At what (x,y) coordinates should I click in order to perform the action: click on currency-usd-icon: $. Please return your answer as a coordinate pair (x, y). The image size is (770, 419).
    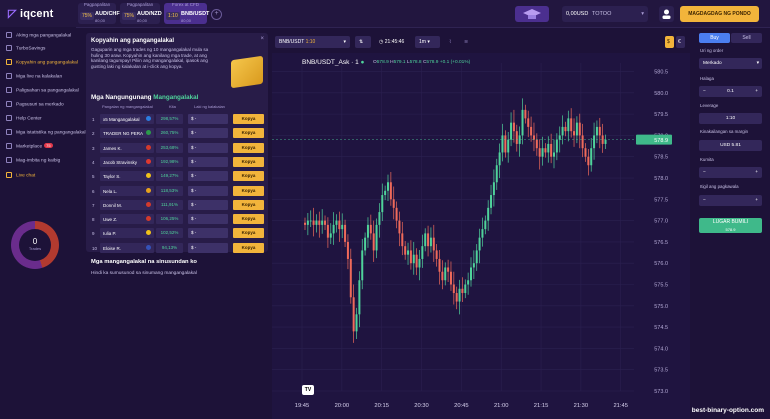
    Looking at the image, I should click on (669, 42).